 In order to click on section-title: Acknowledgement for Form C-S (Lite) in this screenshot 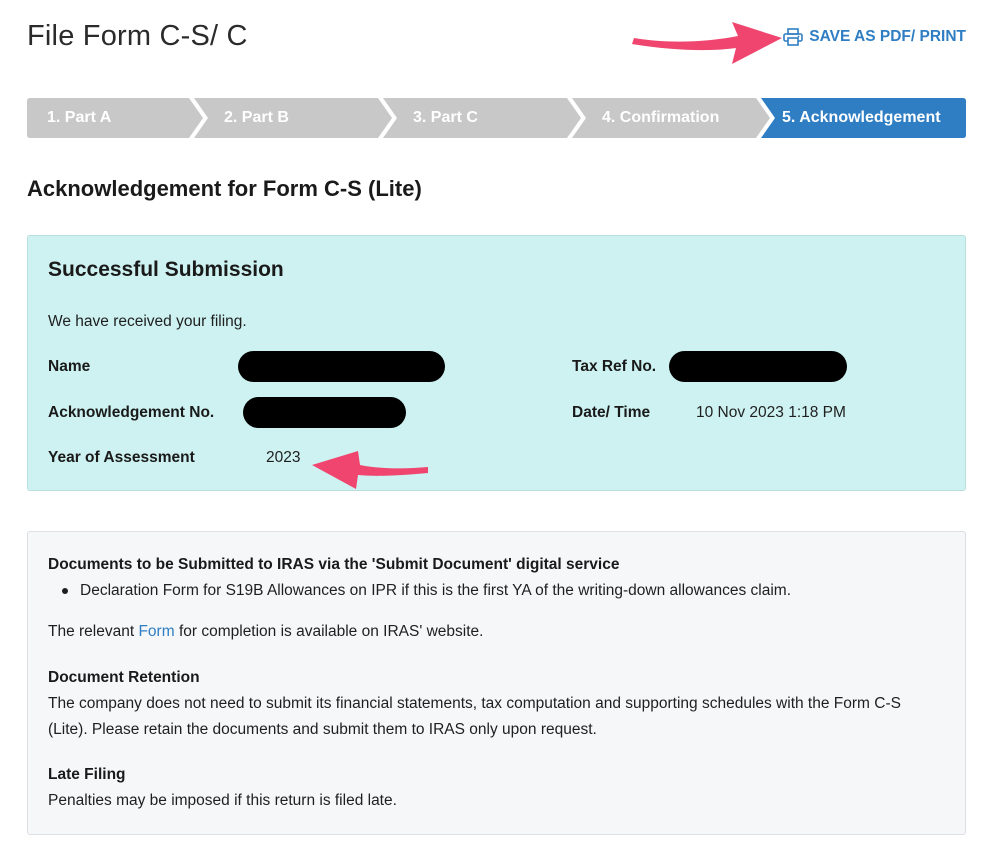, I will do `click(224, 188)`.